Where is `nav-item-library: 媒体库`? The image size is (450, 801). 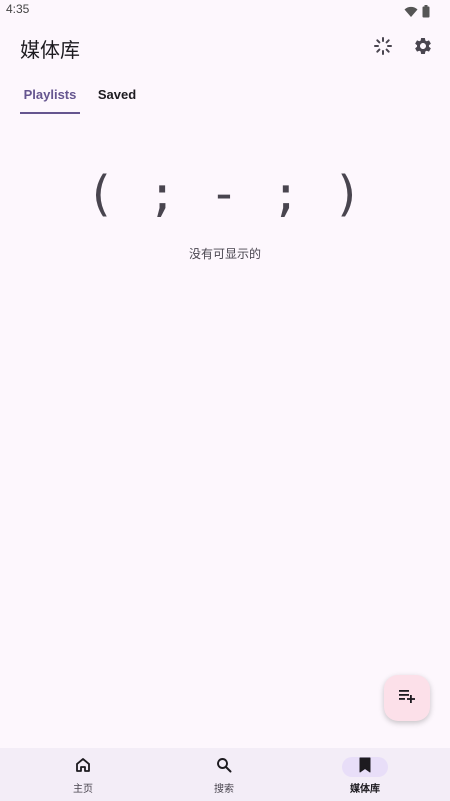 nav-item-library: 媒体库 is located at coordinates (375, 774).